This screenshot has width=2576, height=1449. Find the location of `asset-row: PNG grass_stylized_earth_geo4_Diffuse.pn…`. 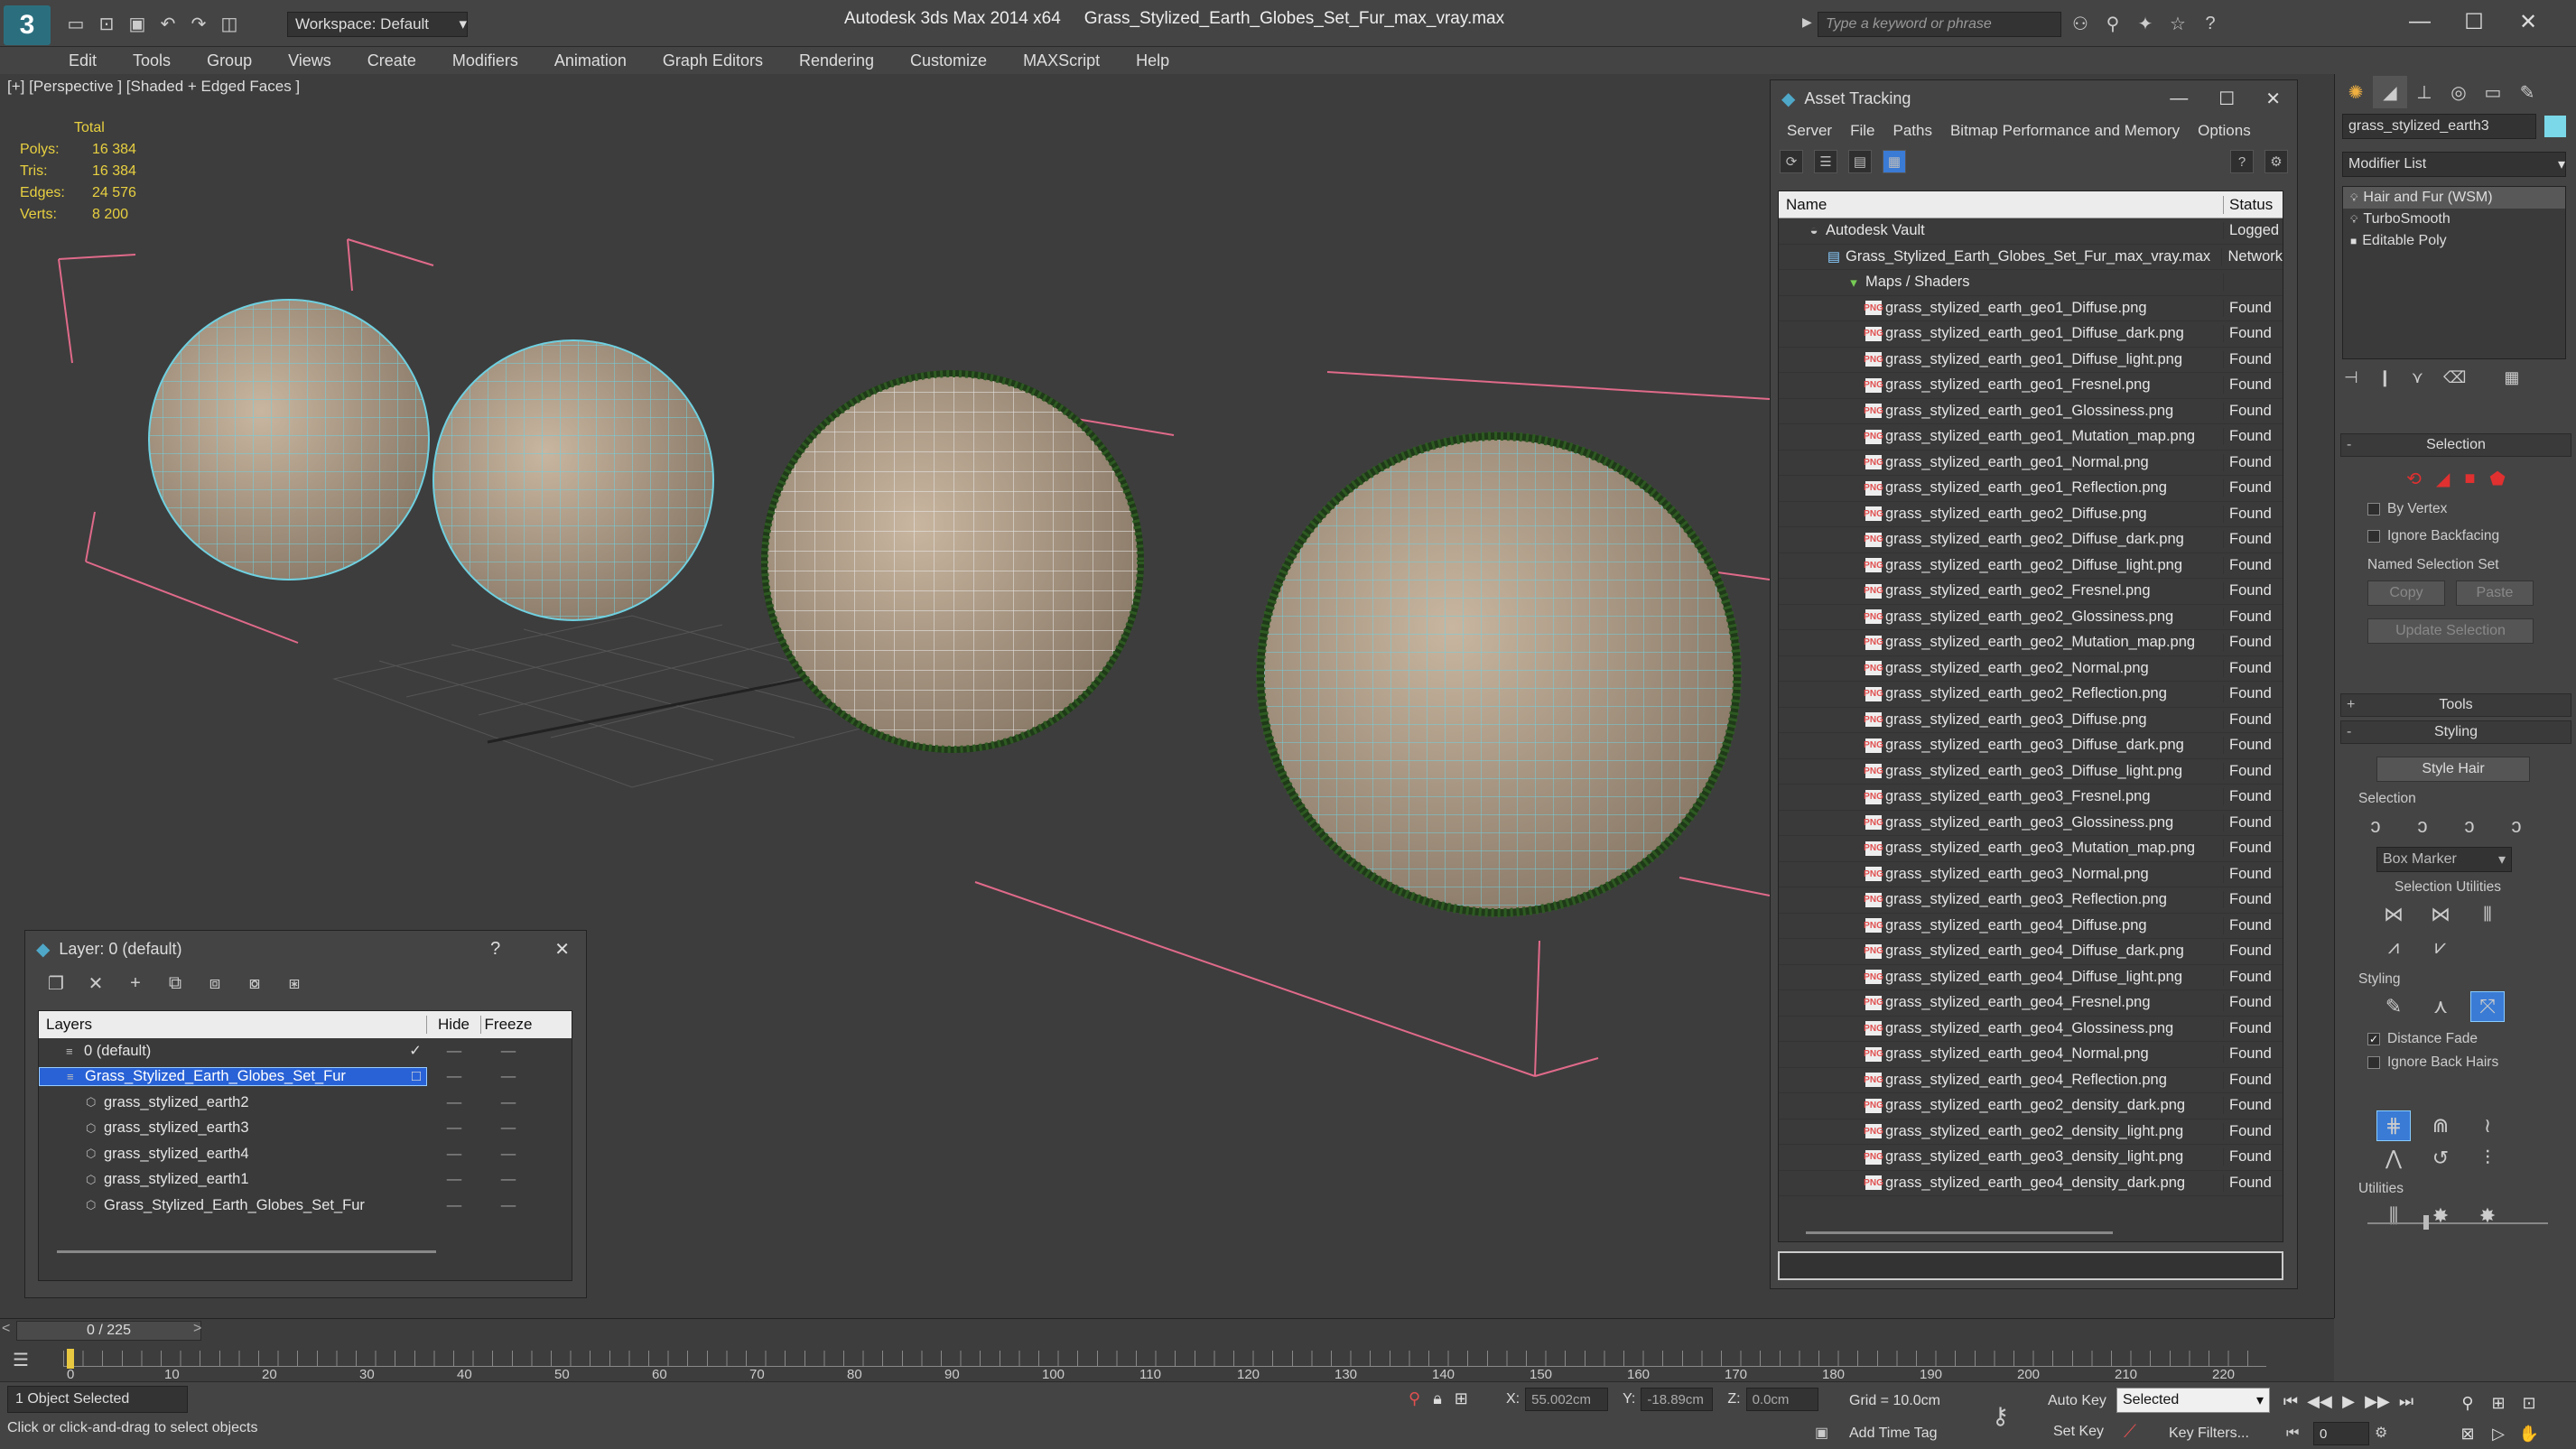

asset-row: PNG grass_stylized_earth_geo4_Diffuse.pn… is located at coordinates (2031, 926).